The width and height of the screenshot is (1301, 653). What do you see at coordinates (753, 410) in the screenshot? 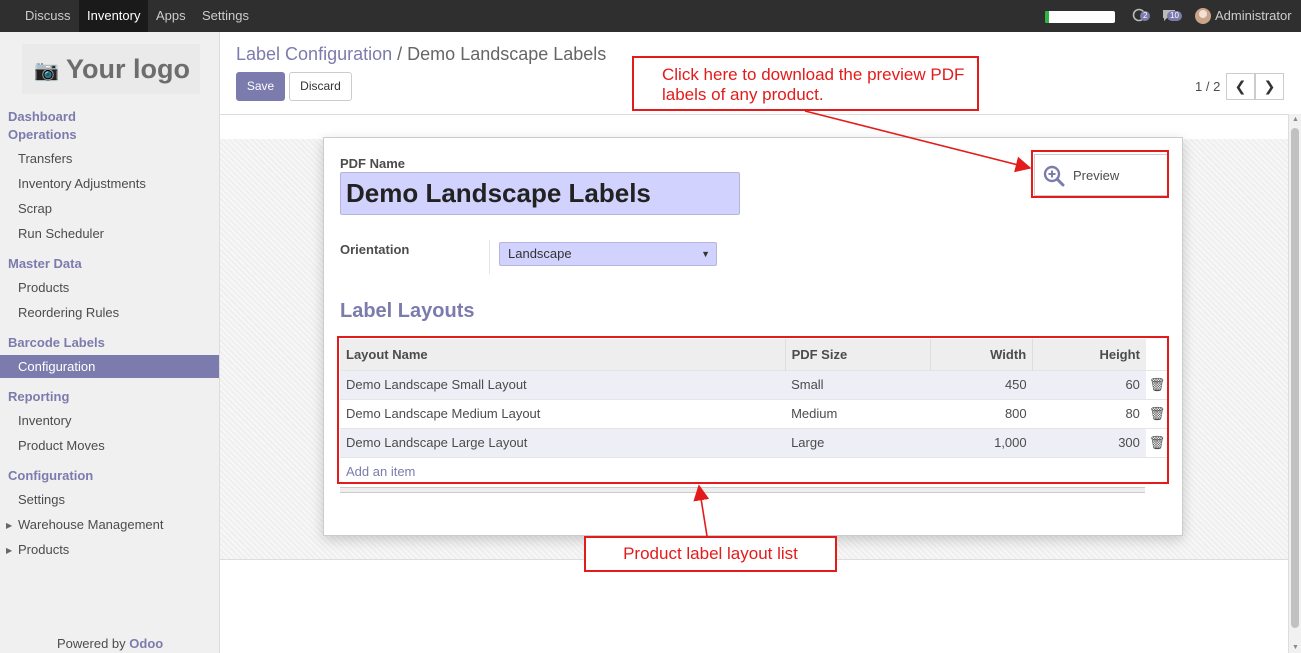
I see `table-highlight-box` at bounding box center [753, 410].